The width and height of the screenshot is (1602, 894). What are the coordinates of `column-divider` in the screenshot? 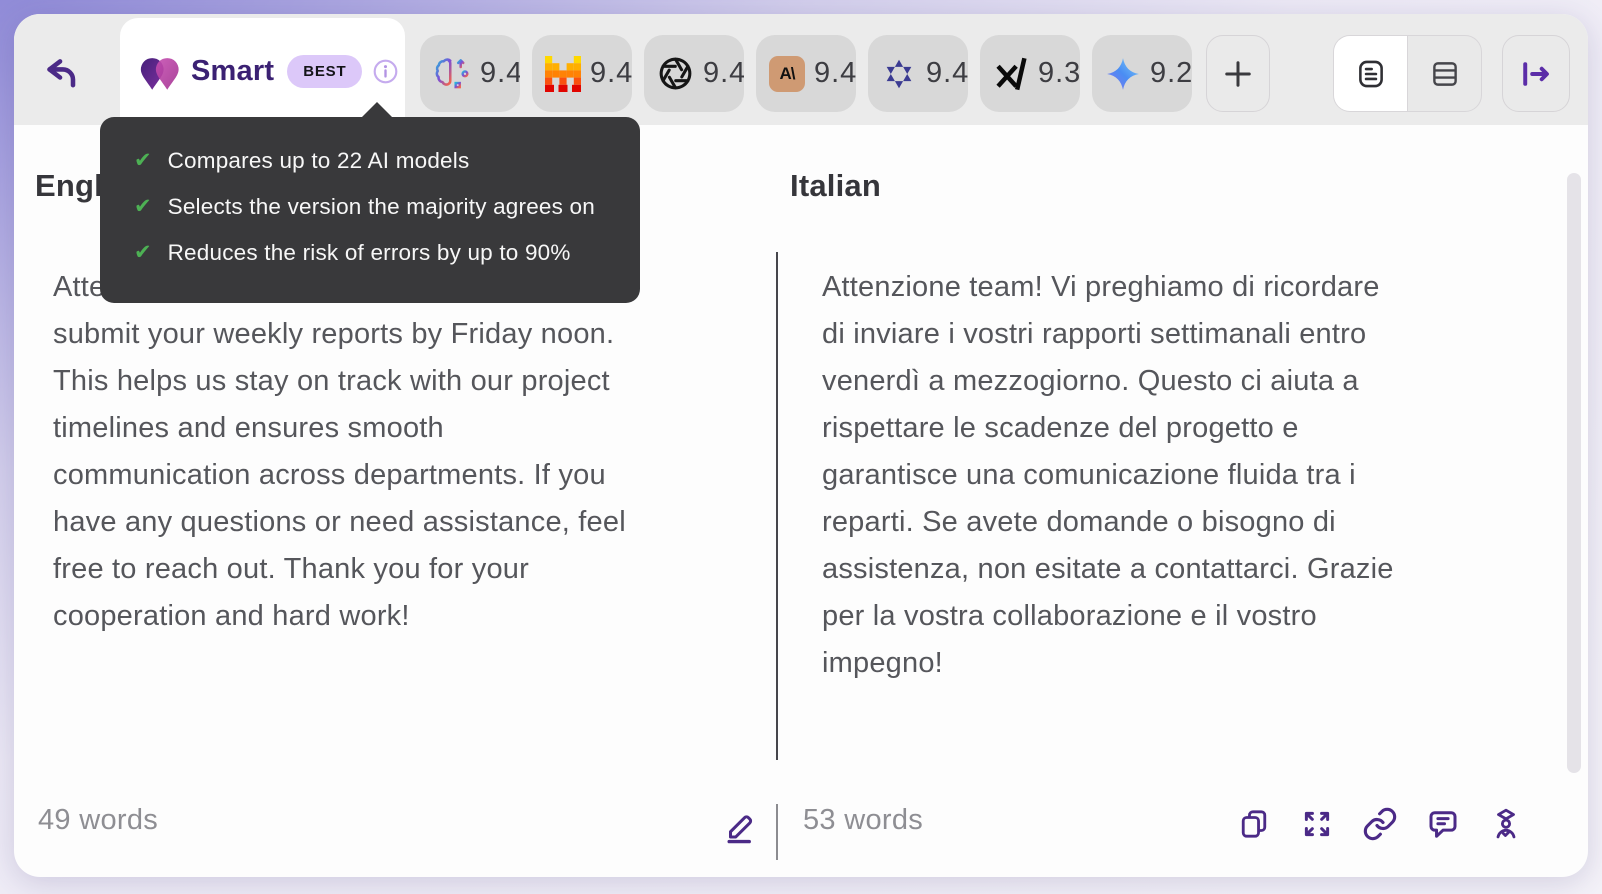 It's located at (777, 506).